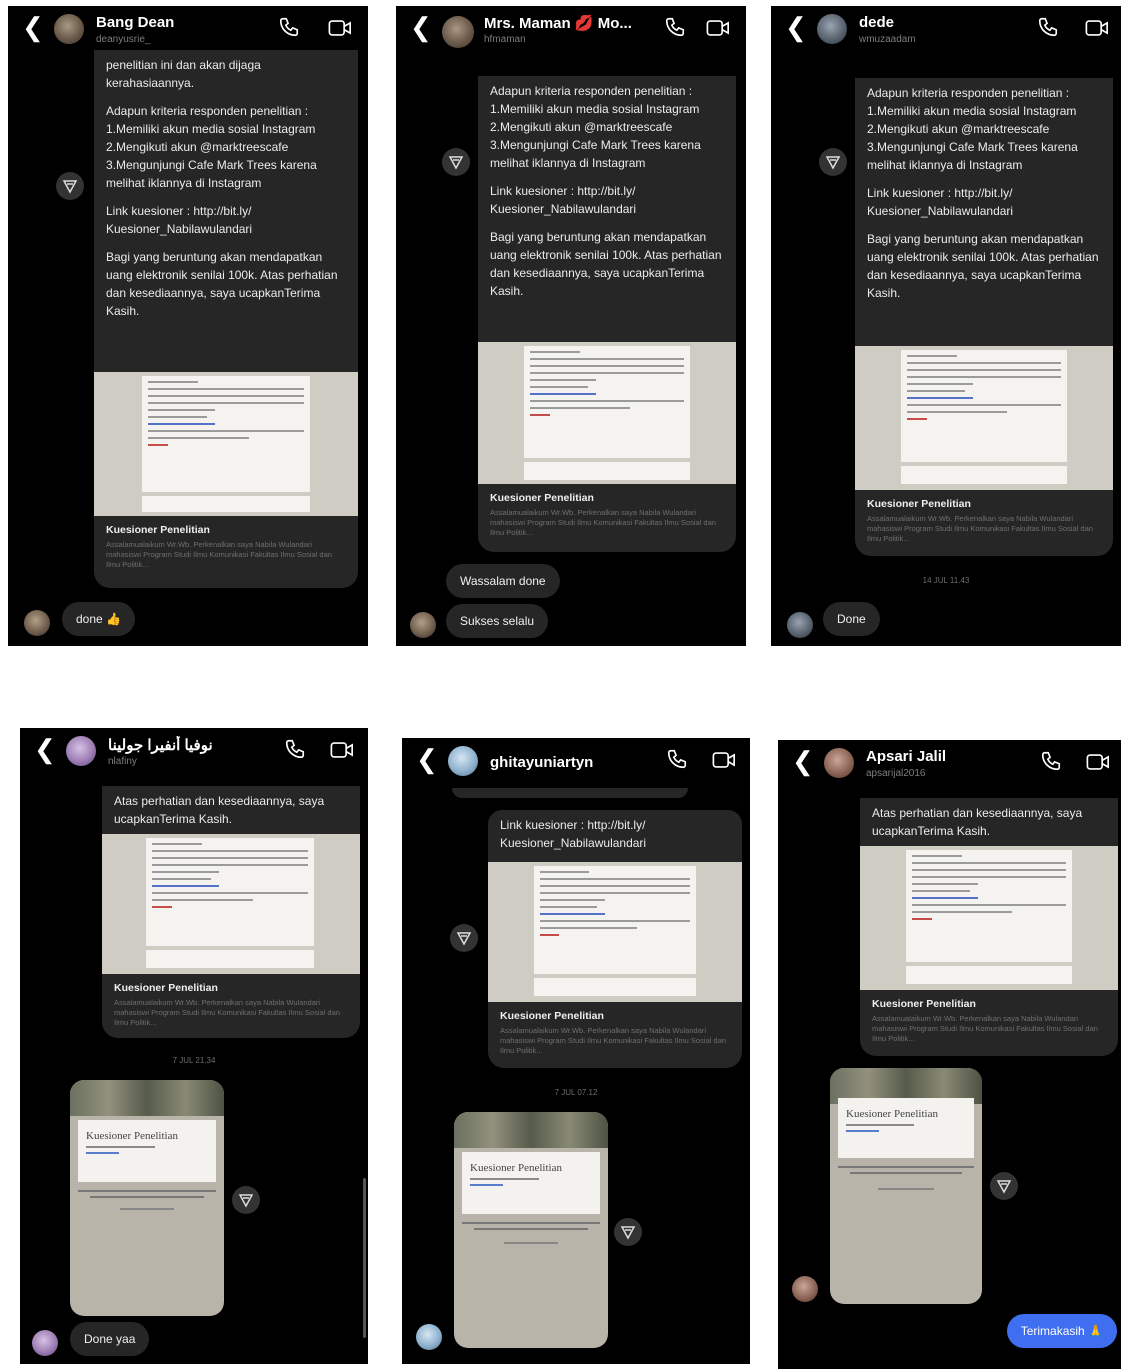 Image resolution: width=1121 pixels, height=1369 pixels. What do you see at coordinates (160, 745) in the screenshot?
I see `contact-name: نوفيا أنفيرا جولينا` at bounding box center [160, 745].